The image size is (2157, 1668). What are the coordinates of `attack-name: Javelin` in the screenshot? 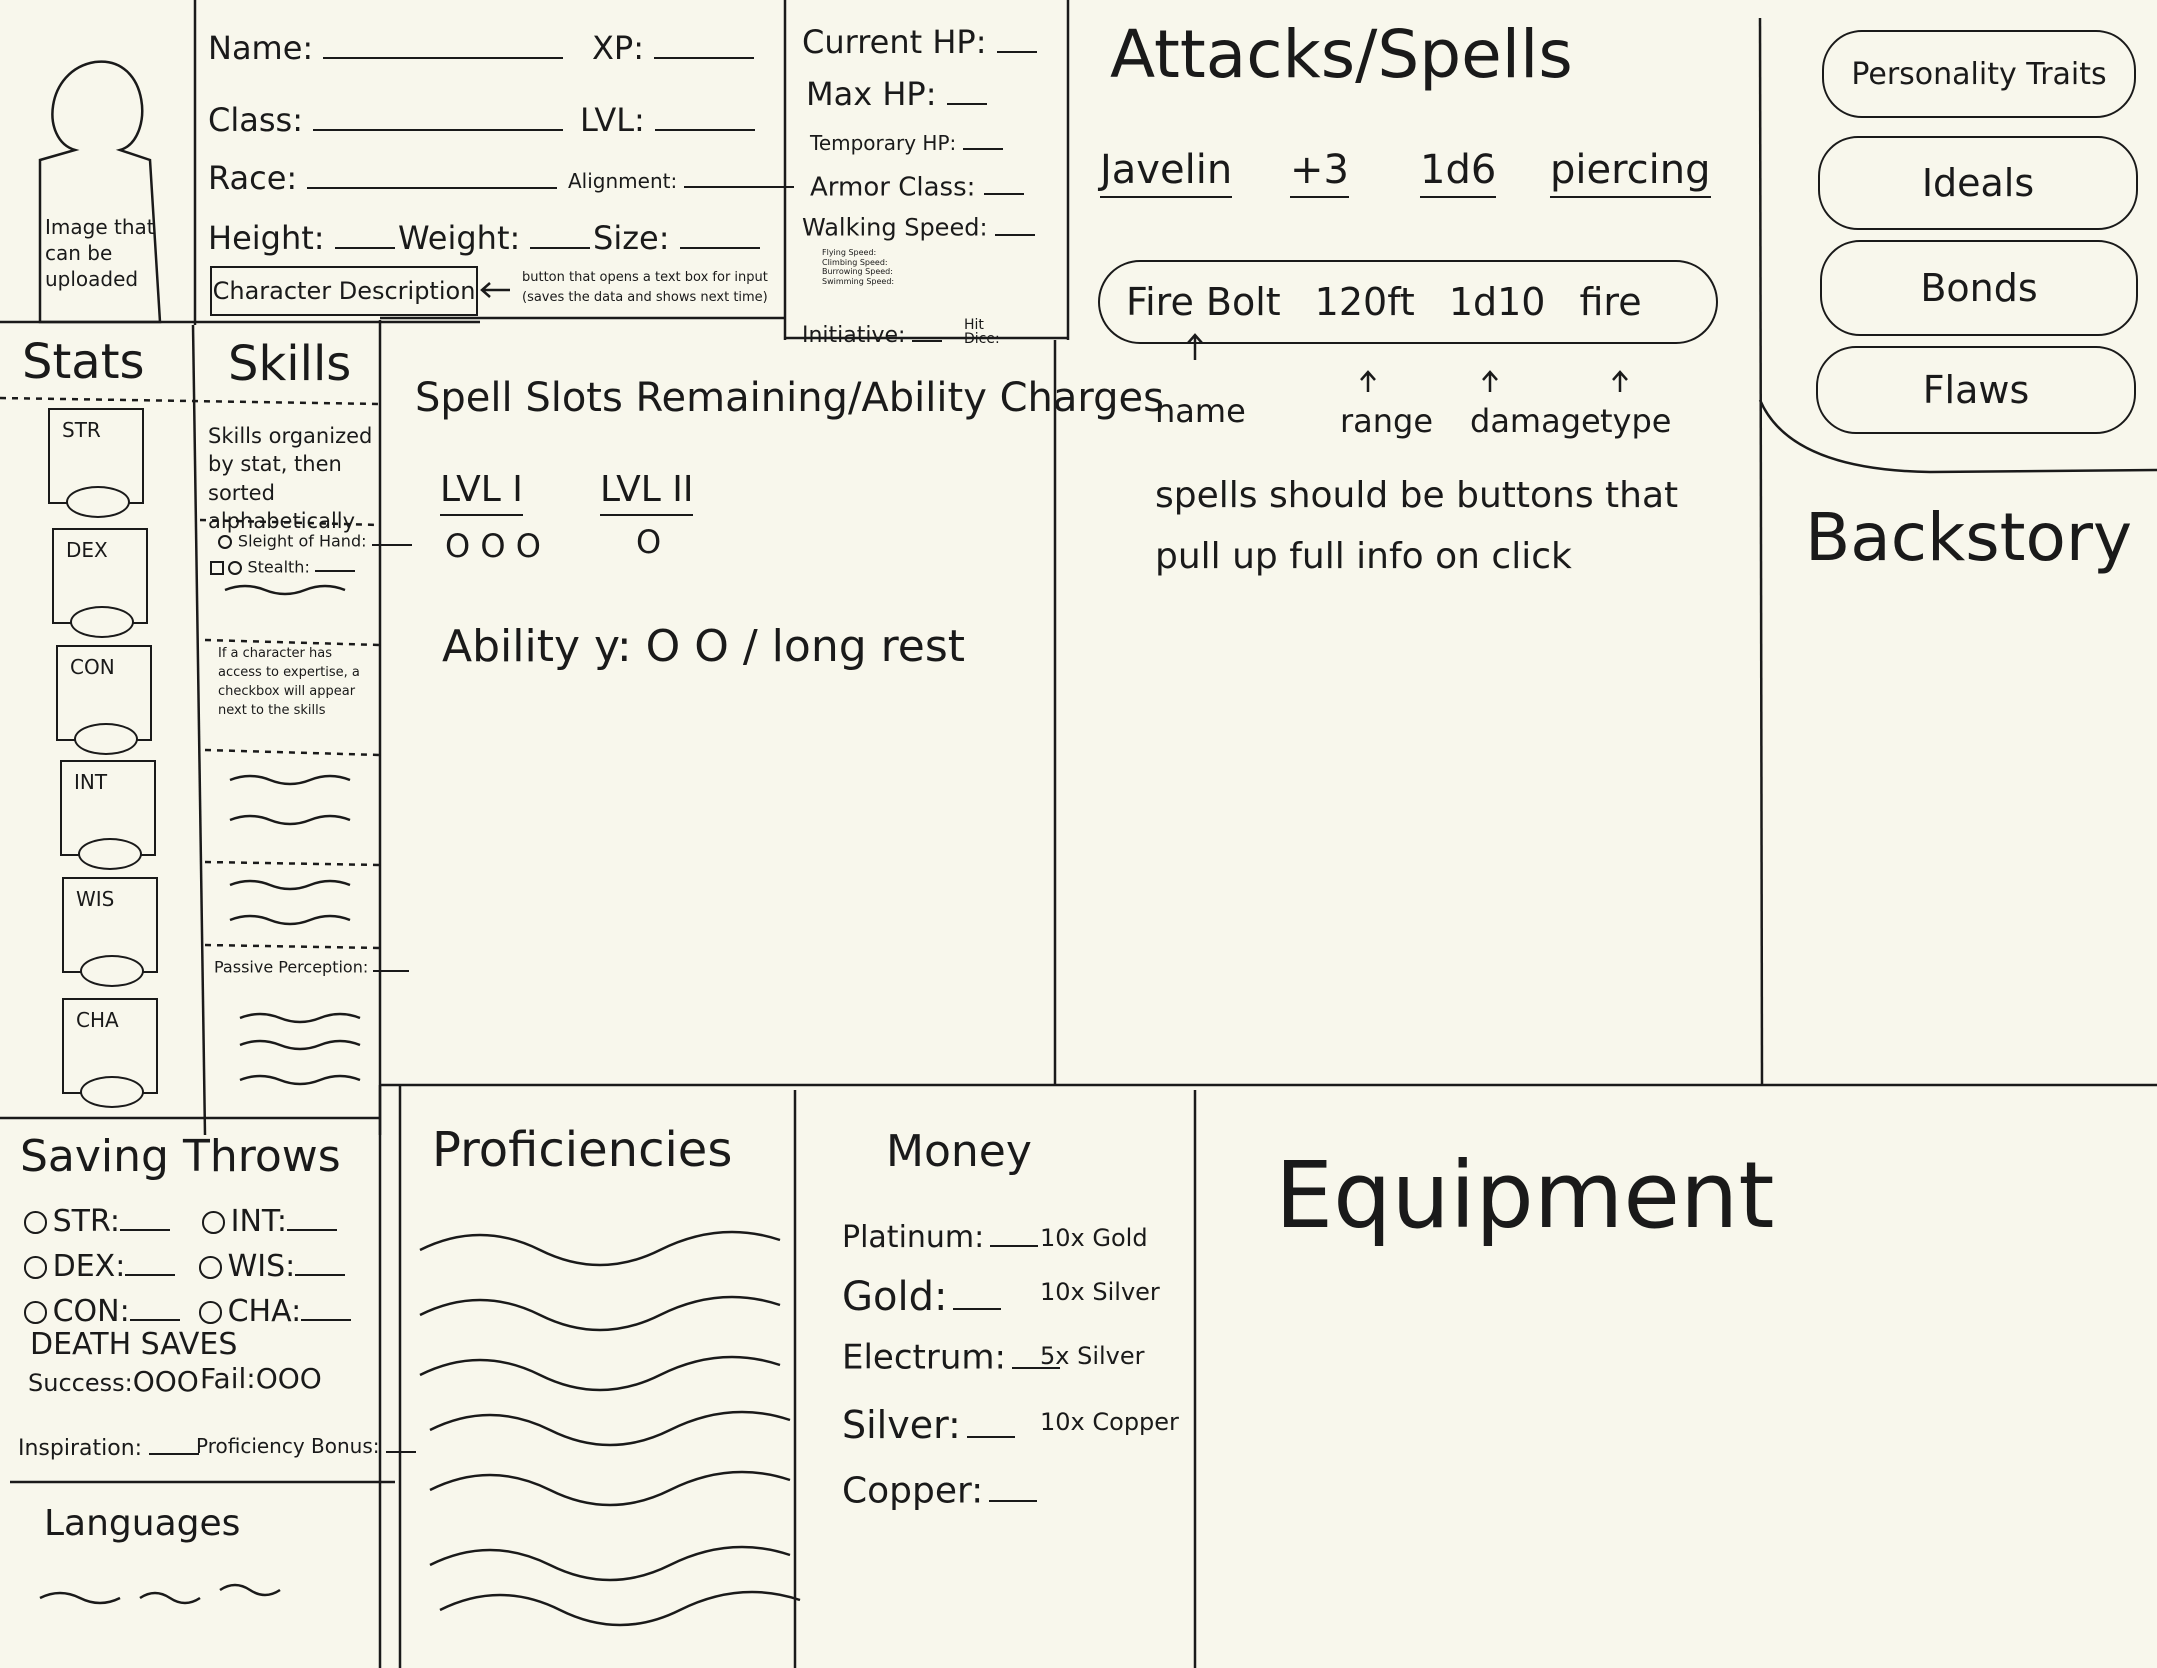 It's located at (1166, 174).